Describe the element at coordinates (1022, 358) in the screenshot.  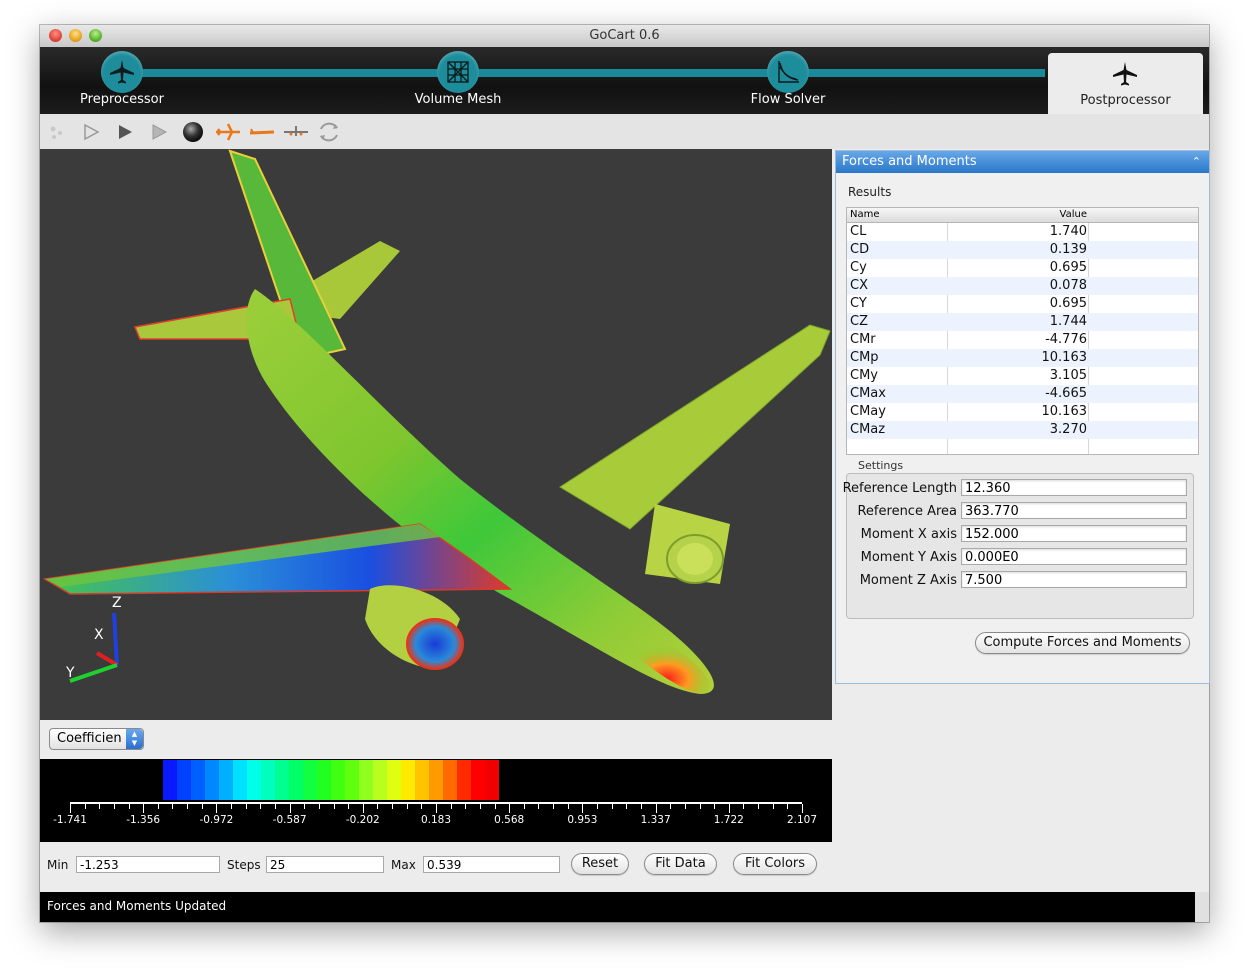
I see `table-row: CMp 10.163` at that location.